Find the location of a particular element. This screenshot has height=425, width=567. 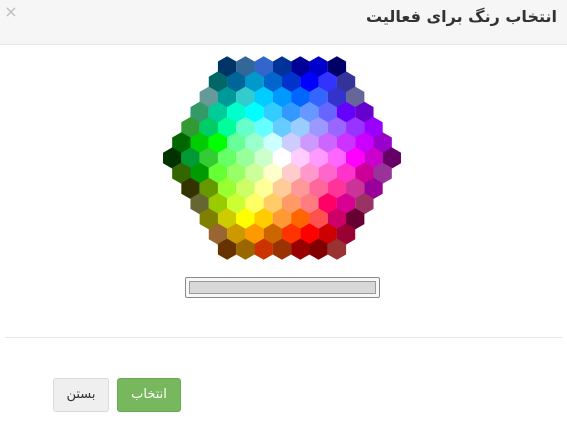

selected-color-field is located at coordinates (282, 287).